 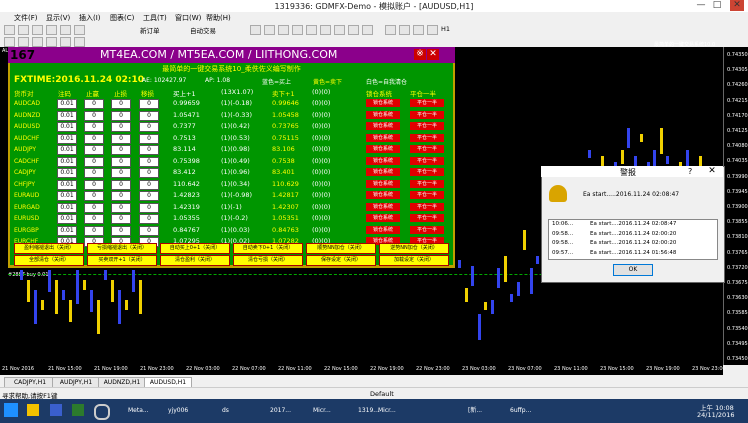 What do you see at coordinates (283, 172) in the screenshot?
I see `sell-price-button: 83.401` at bounding box center [283, 172].